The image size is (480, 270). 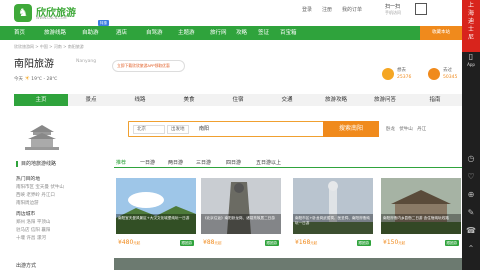 What do you see at coordinates (147, 162) in the screenshot?
I see `filter-1day: 一日游` at bounding box center [147, 162].